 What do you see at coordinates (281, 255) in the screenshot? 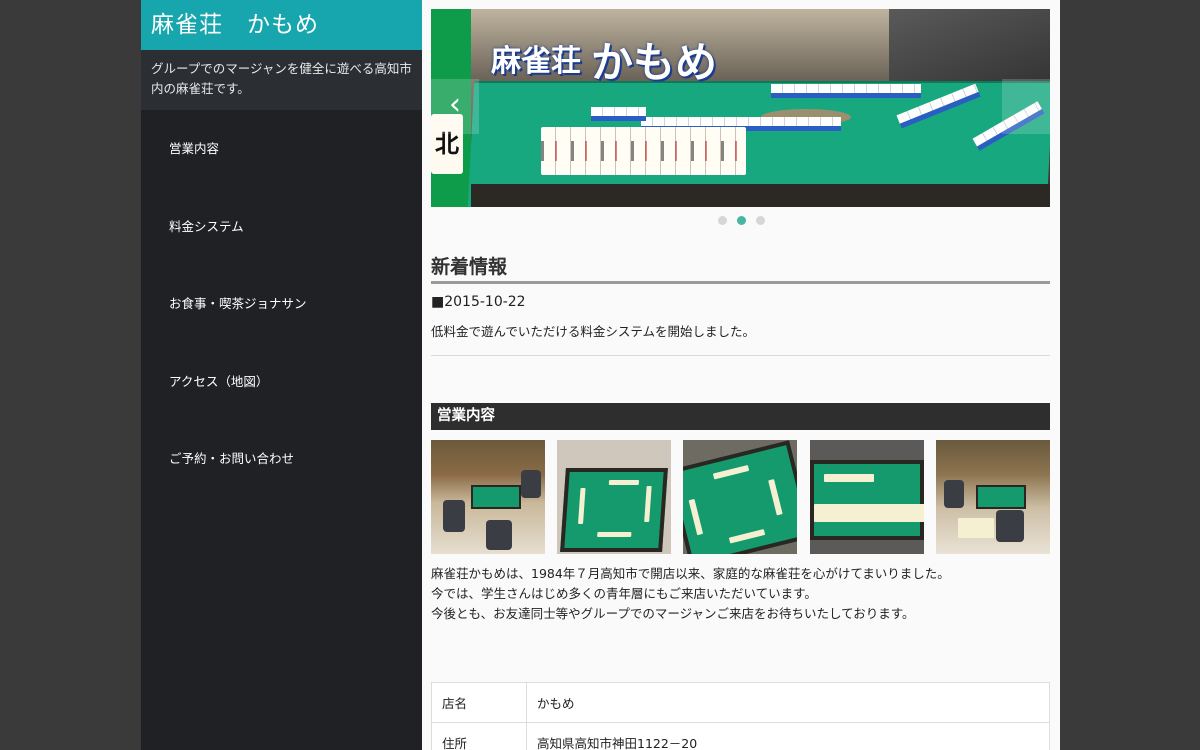
I see `nav-item-pricing: 料金システム` at bounding box center [281, 255].